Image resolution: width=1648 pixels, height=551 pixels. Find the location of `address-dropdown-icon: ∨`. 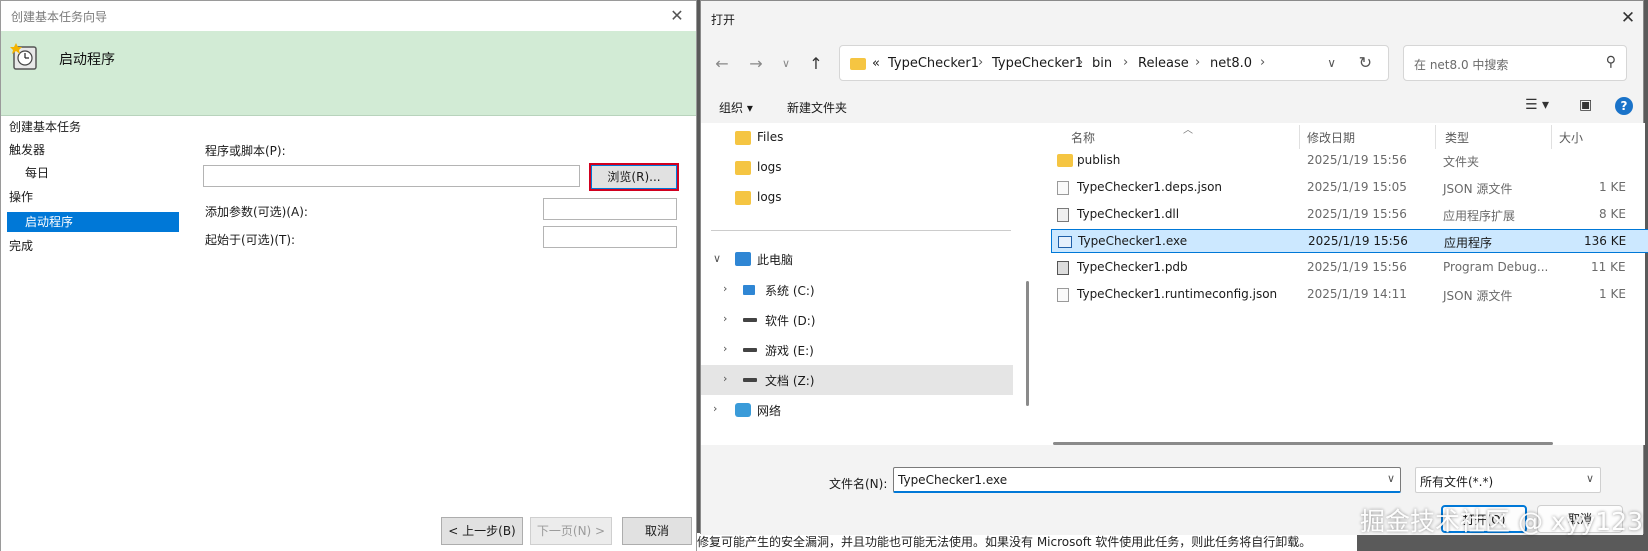

address-dropdown-icon: ∨ is located at coordinates (1331, 63).